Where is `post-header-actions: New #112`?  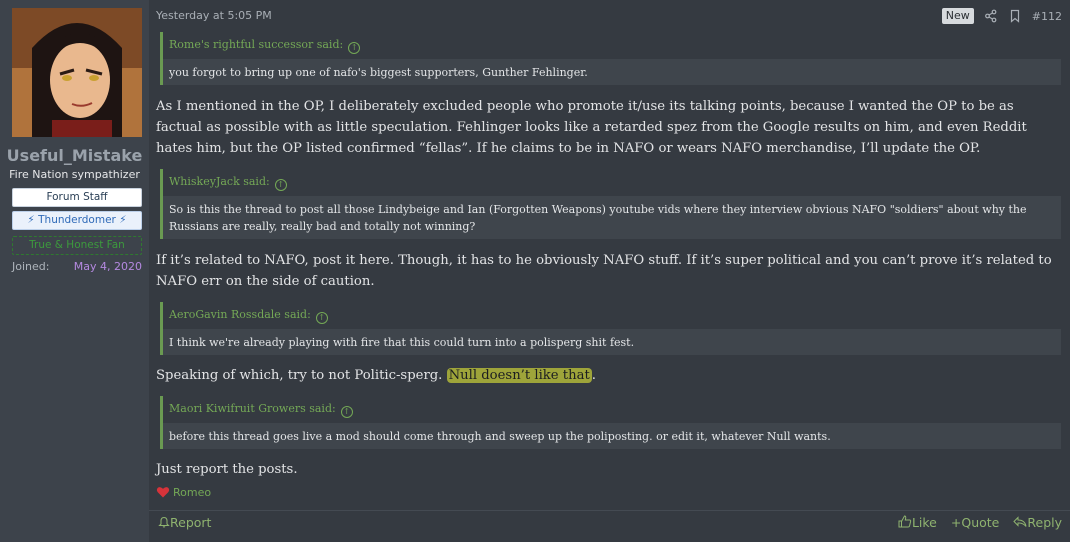 post-header-actions: New #112 is located at coordinates (1001, 16).